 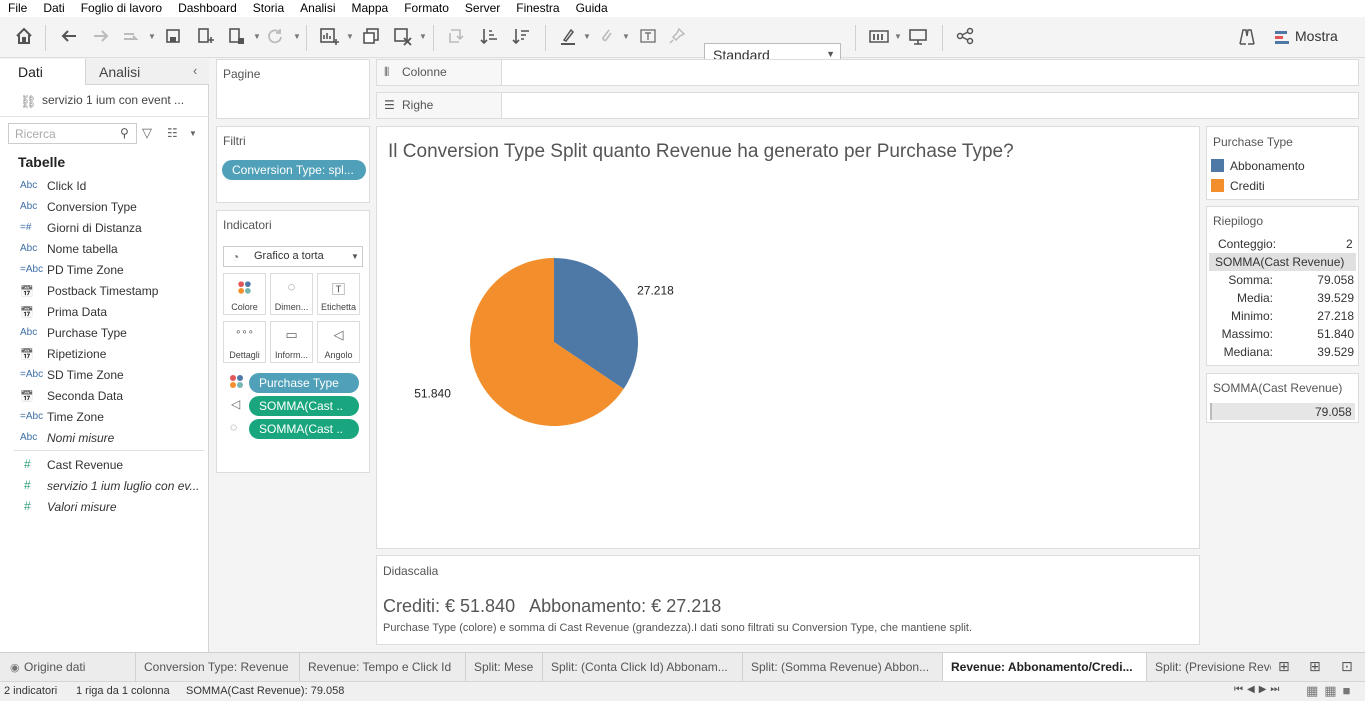 What do you see at coordinates (104, 333) in the screenshot?
I see `field-dimension: Abc Purchase Type` at bounding box center [104, 333].